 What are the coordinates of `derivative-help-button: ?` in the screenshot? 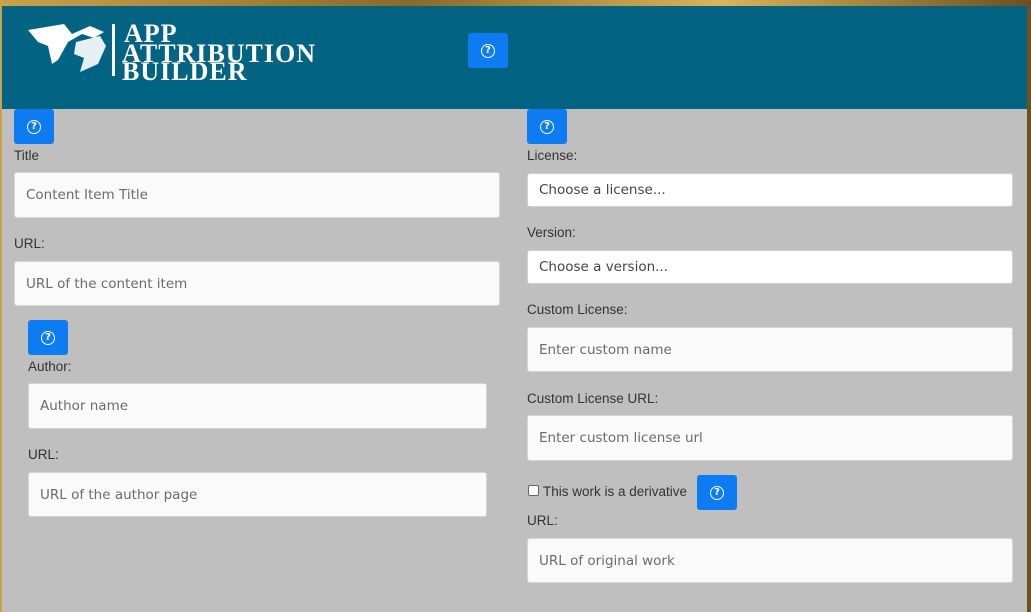 It's located at (717, 492).